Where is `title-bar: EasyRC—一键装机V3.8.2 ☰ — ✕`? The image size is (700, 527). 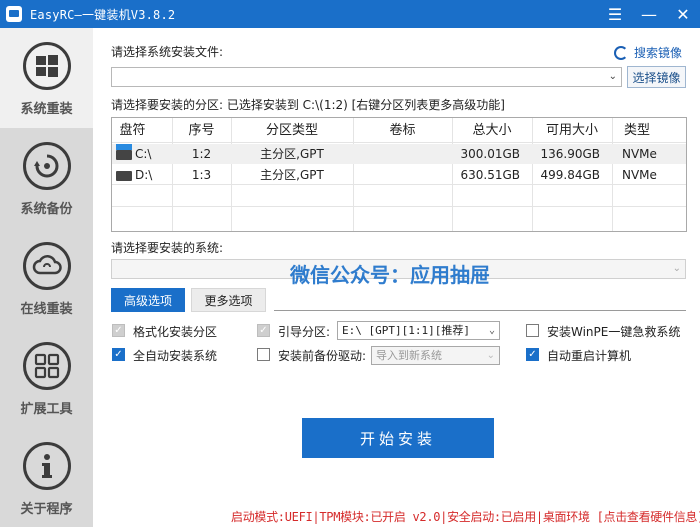
title-bar: EasyRC—一键装机V3.8.2 ☰ — ✕ is located at coordinates (350, 14).